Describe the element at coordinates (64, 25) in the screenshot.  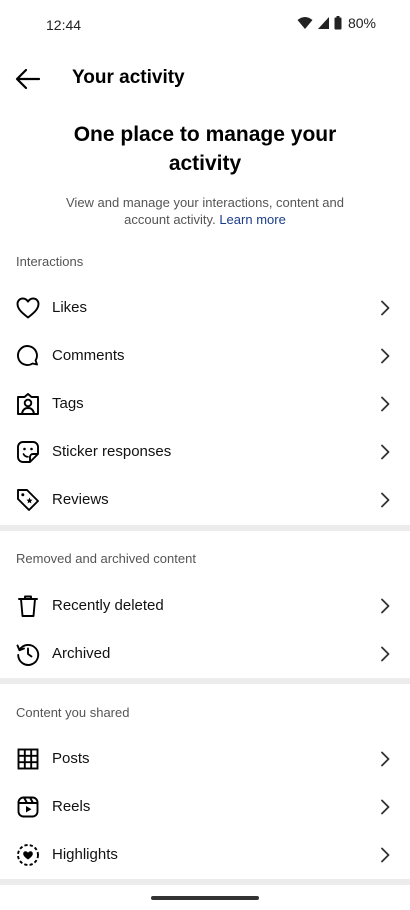
I see `status-time: 12:44` at that location.